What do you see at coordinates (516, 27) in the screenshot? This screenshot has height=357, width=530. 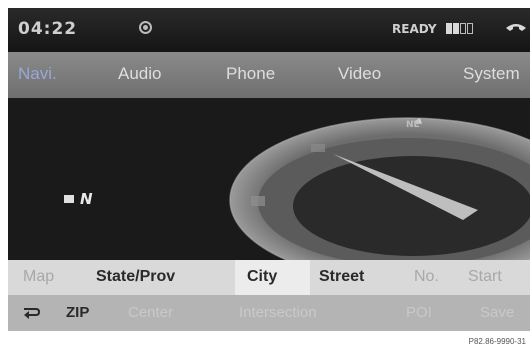 I see `phone-icon` at bounding box center [516, 27].